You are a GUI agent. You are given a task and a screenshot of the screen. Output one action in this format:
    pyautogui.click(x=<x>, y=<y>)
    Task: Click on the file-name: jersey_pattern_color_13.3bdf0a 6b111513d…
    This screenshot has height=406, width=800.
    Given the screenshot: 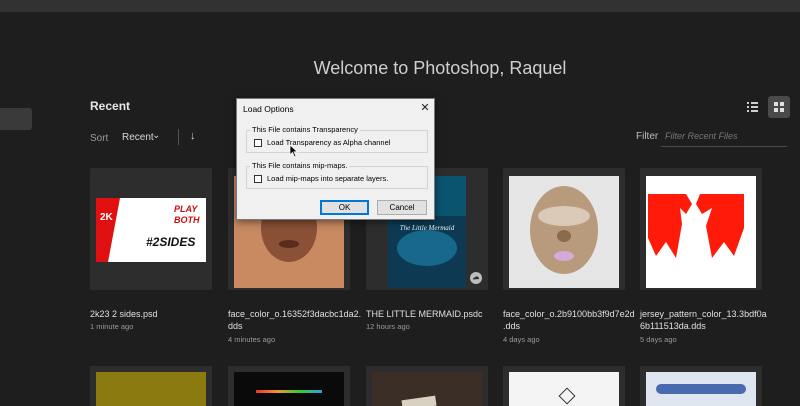 What is the action you would take?
    pyautogui.click(x=707, y=320)
    